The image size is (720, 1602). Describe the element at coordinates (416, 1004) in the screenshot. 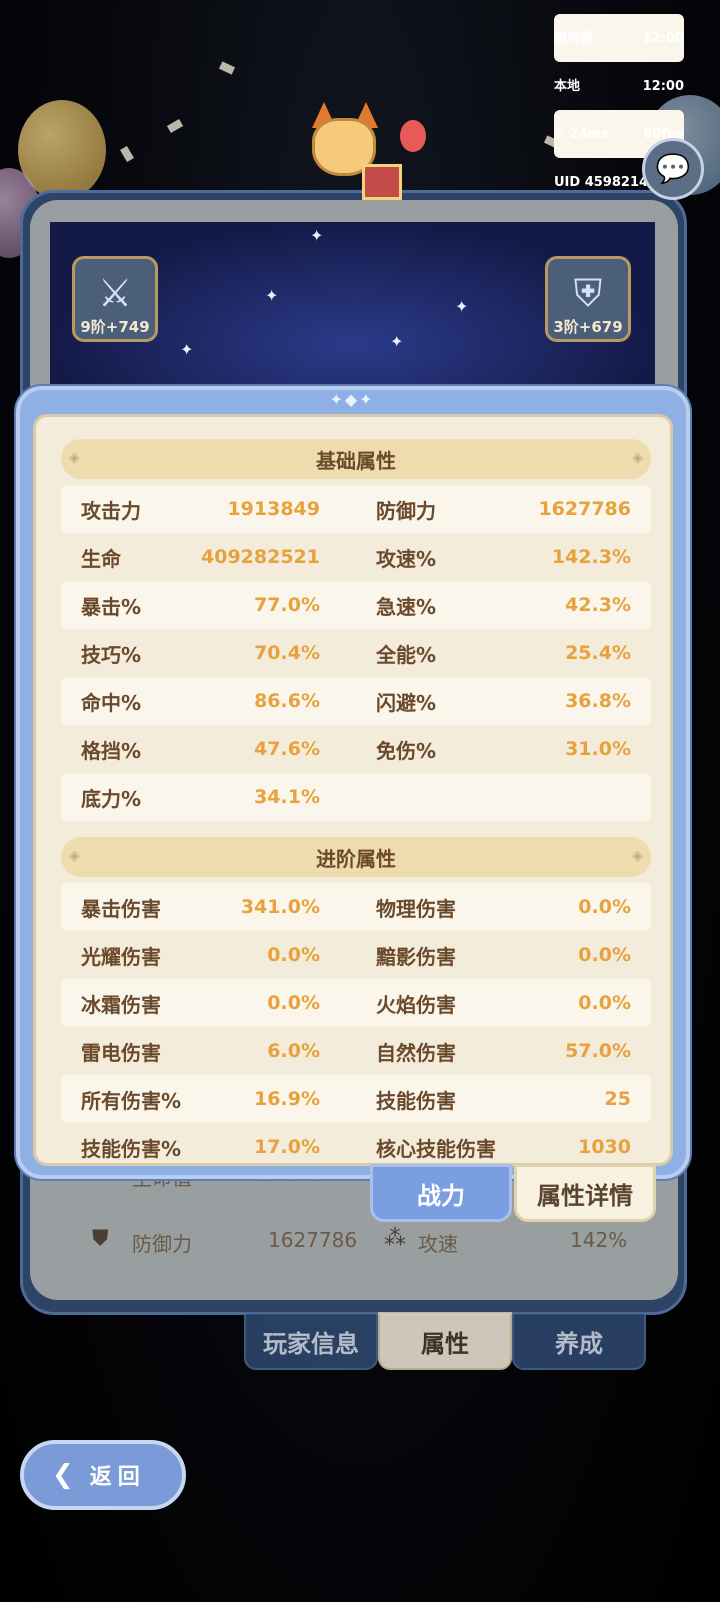

I see `attr-label: 火焰伤害` at that location.